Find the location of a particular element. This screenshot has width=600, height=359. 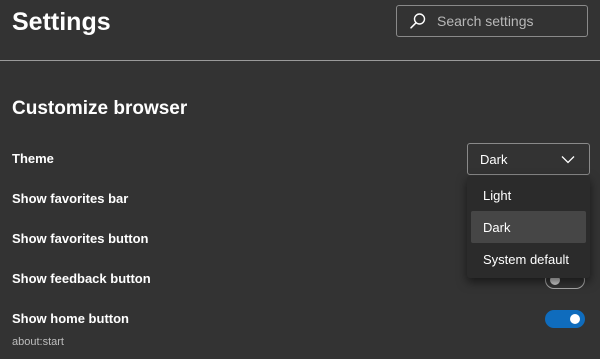

search-icon is located at coordinates (418, 21).